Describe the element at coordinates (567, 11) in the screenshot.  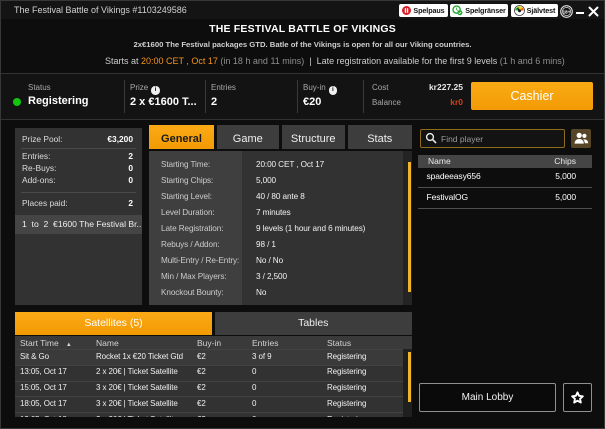
I see `svg-text: 18+` at that location.